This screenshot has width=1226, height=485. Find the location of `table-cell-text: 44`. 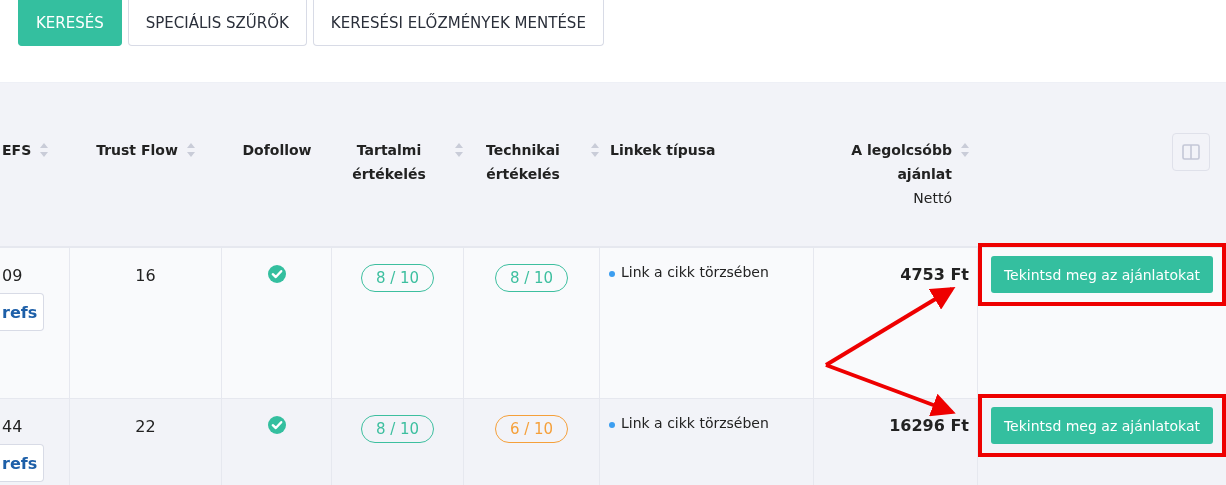

table-cell-text: 44 is located at coordinates (12, 426).